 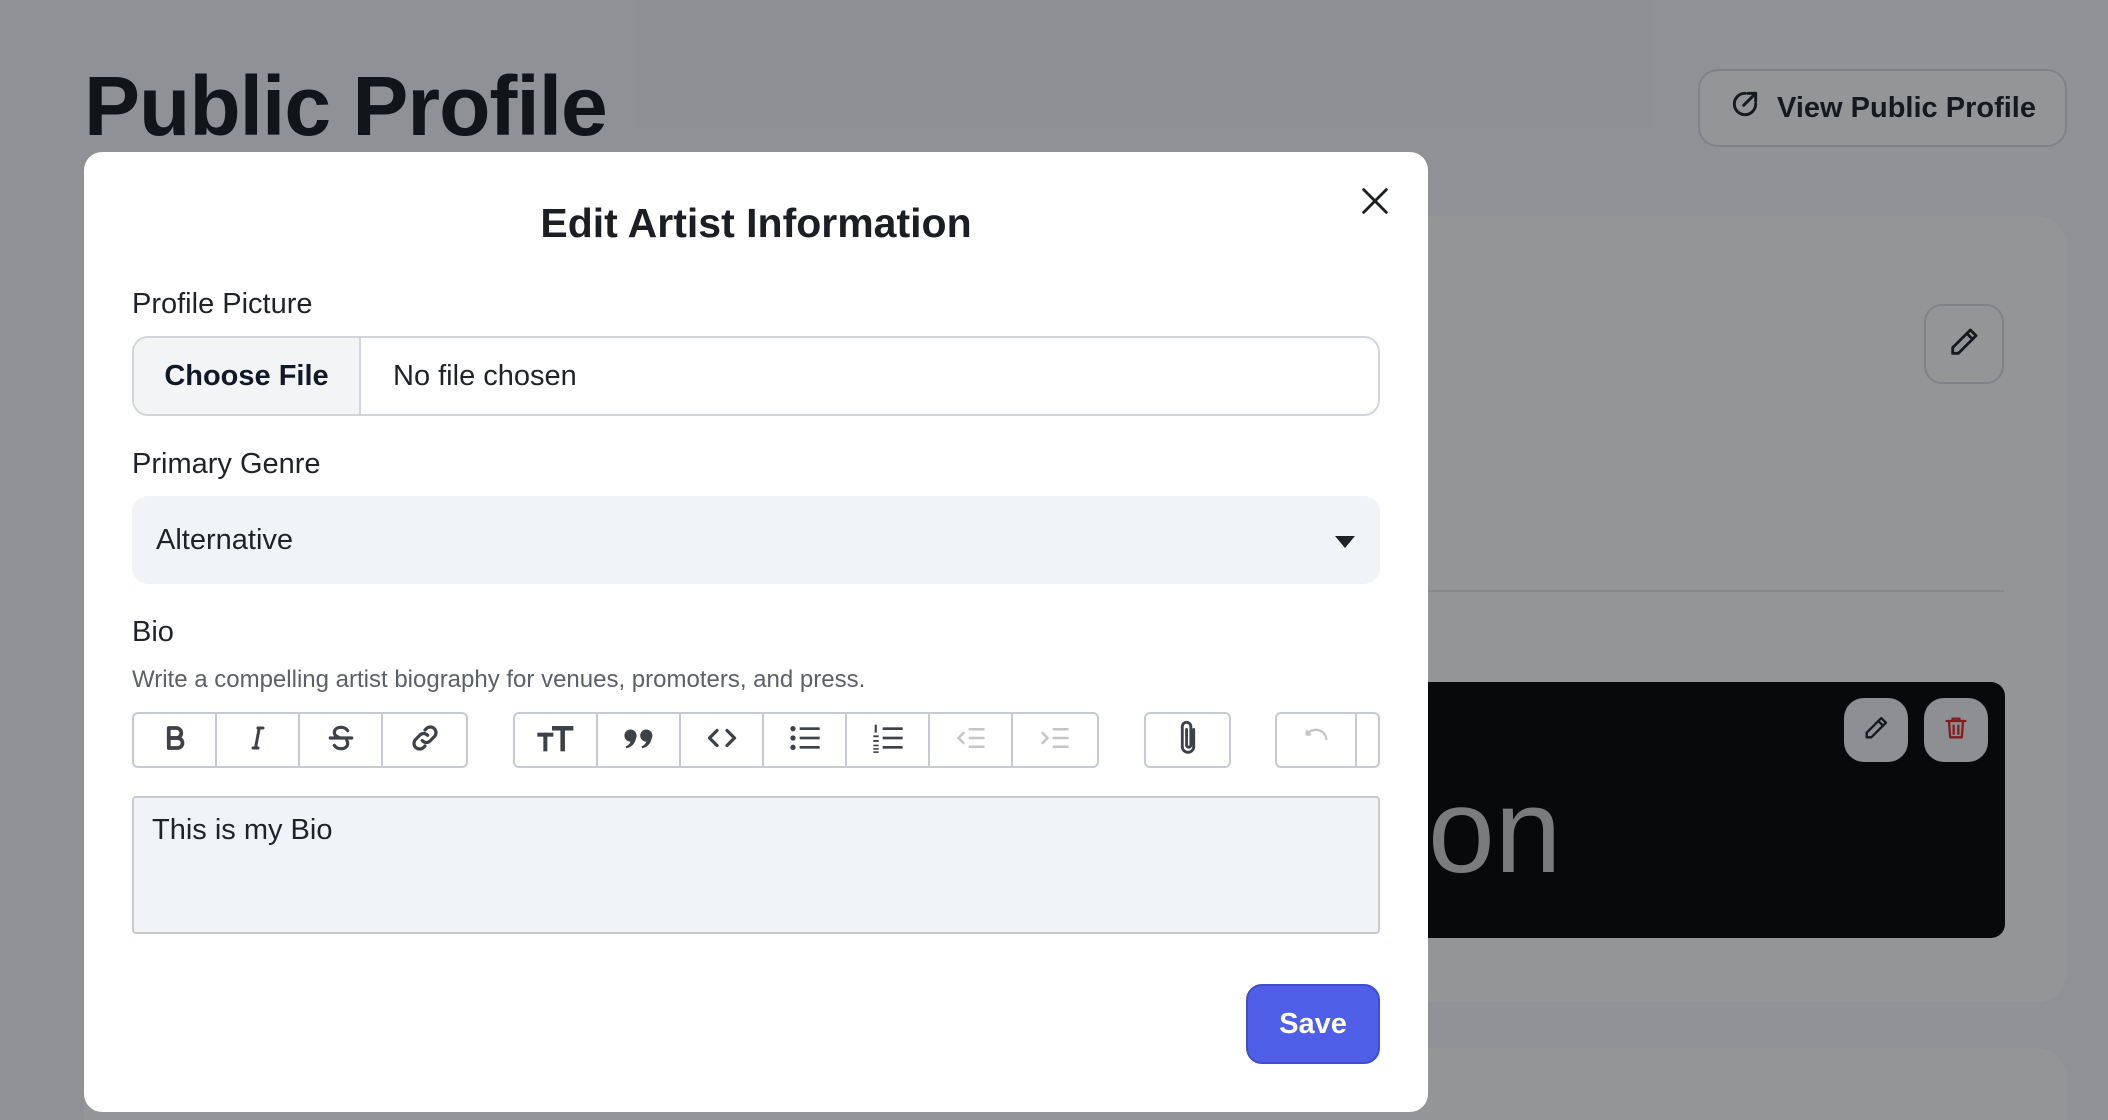 I want to click on italic-icon, so click(x=258, y=740).